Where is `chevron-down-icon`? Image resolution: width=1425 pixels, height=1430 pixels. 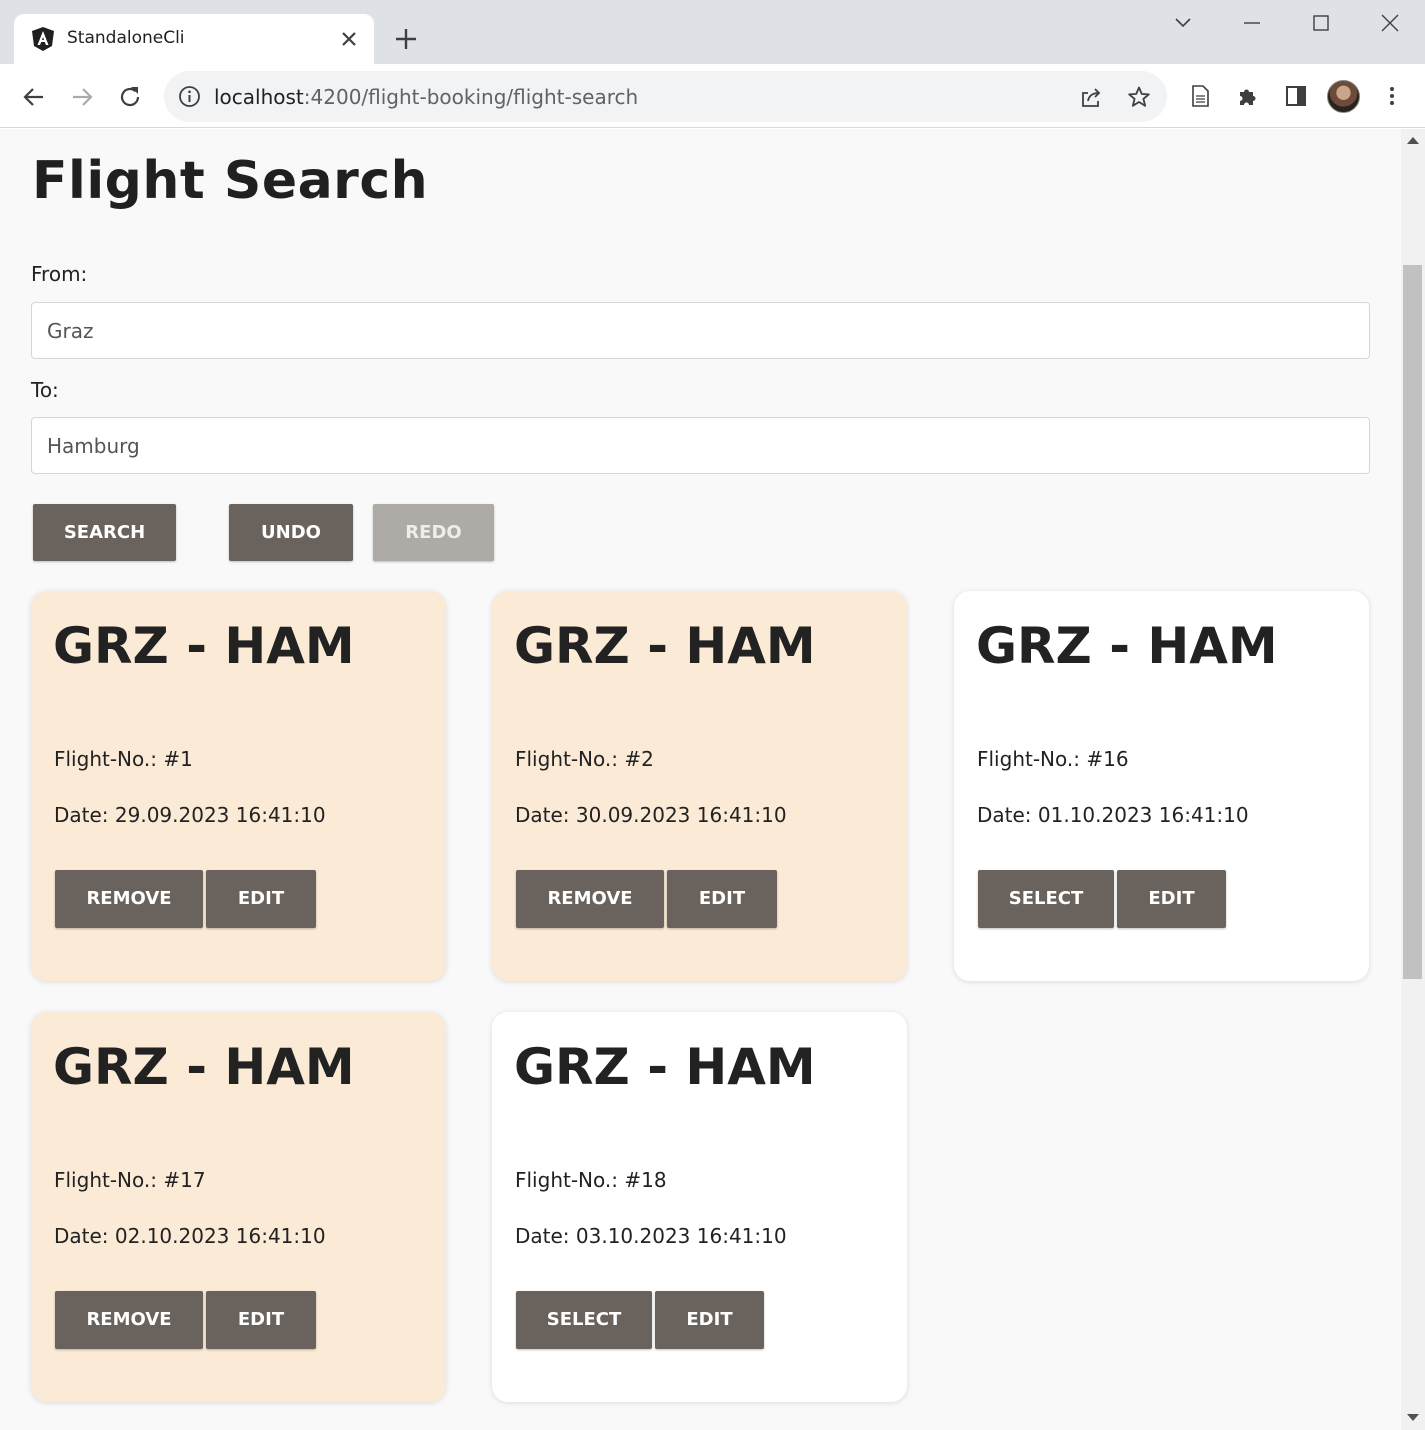 chevron-down-icon is located at coordinates (1183, 23).